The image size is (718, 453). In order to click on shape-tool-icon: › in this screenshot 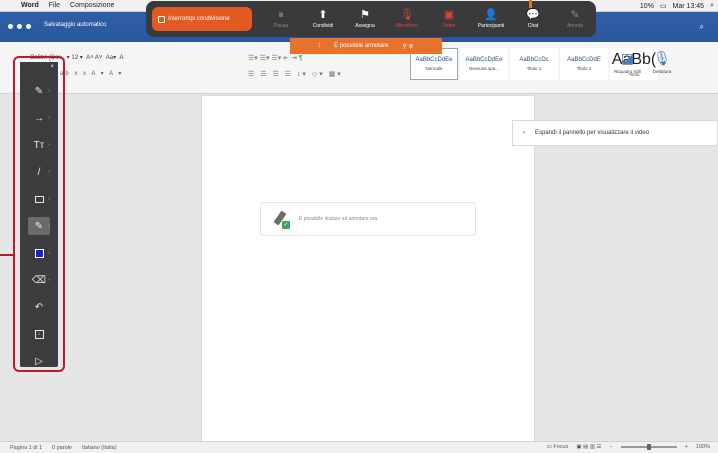, I will do `click(39, 199)`.